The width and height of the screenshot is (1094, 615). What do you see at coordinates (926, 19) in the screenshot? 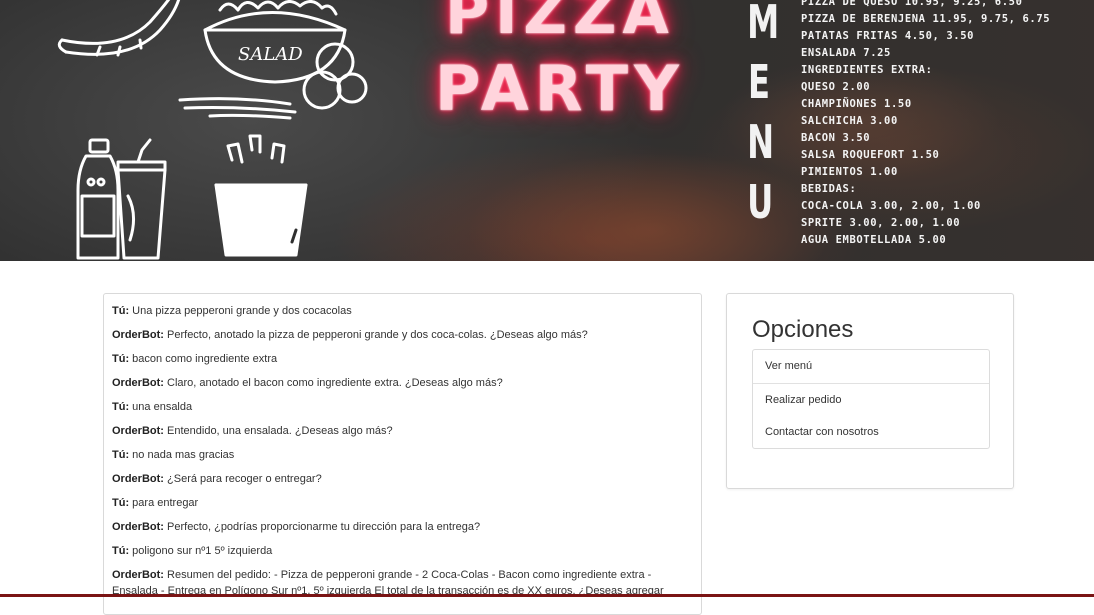
I see `menu-item: PIZZA DE BERENJENA 11.95, 9.75, 6.75` at bounding box center [926, 19].